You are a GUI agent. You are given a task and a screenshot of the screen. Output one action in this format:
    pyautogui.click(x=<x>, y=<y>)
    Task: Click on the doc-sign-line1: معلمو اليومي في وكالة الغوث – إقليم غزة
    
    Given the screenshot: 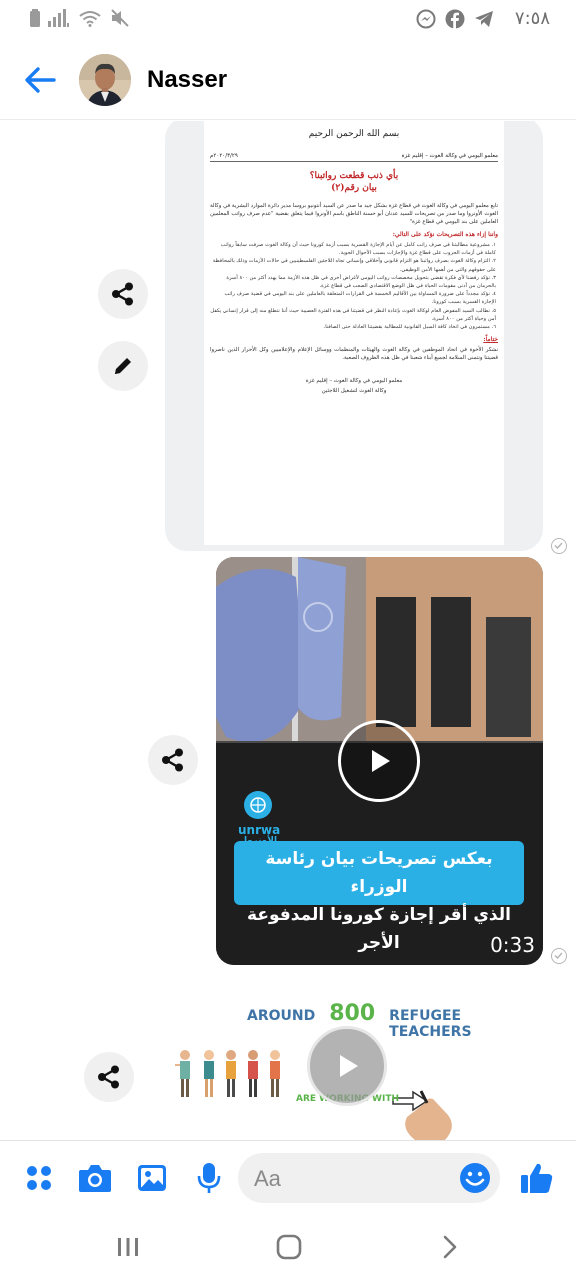 What is the action you would take?
    pyautogui.click(x=354, y=381)
    